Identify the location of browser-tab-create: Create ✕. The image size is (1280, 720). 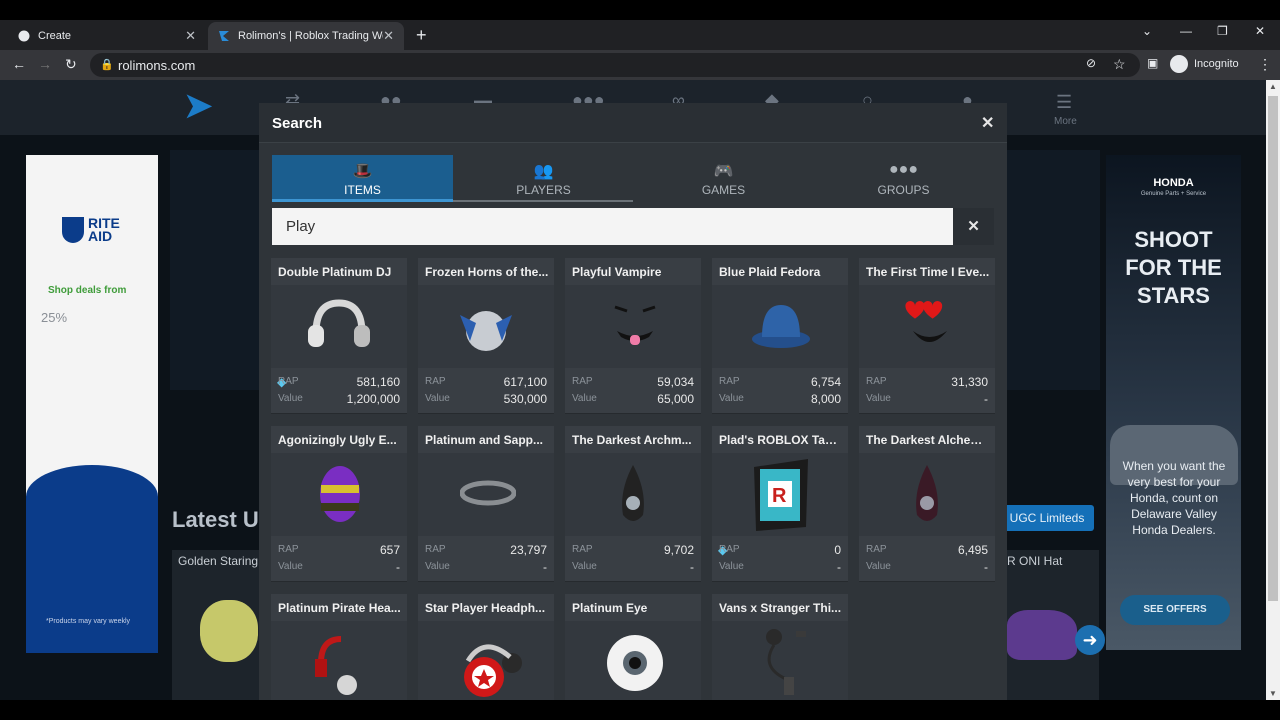
(107, 36).